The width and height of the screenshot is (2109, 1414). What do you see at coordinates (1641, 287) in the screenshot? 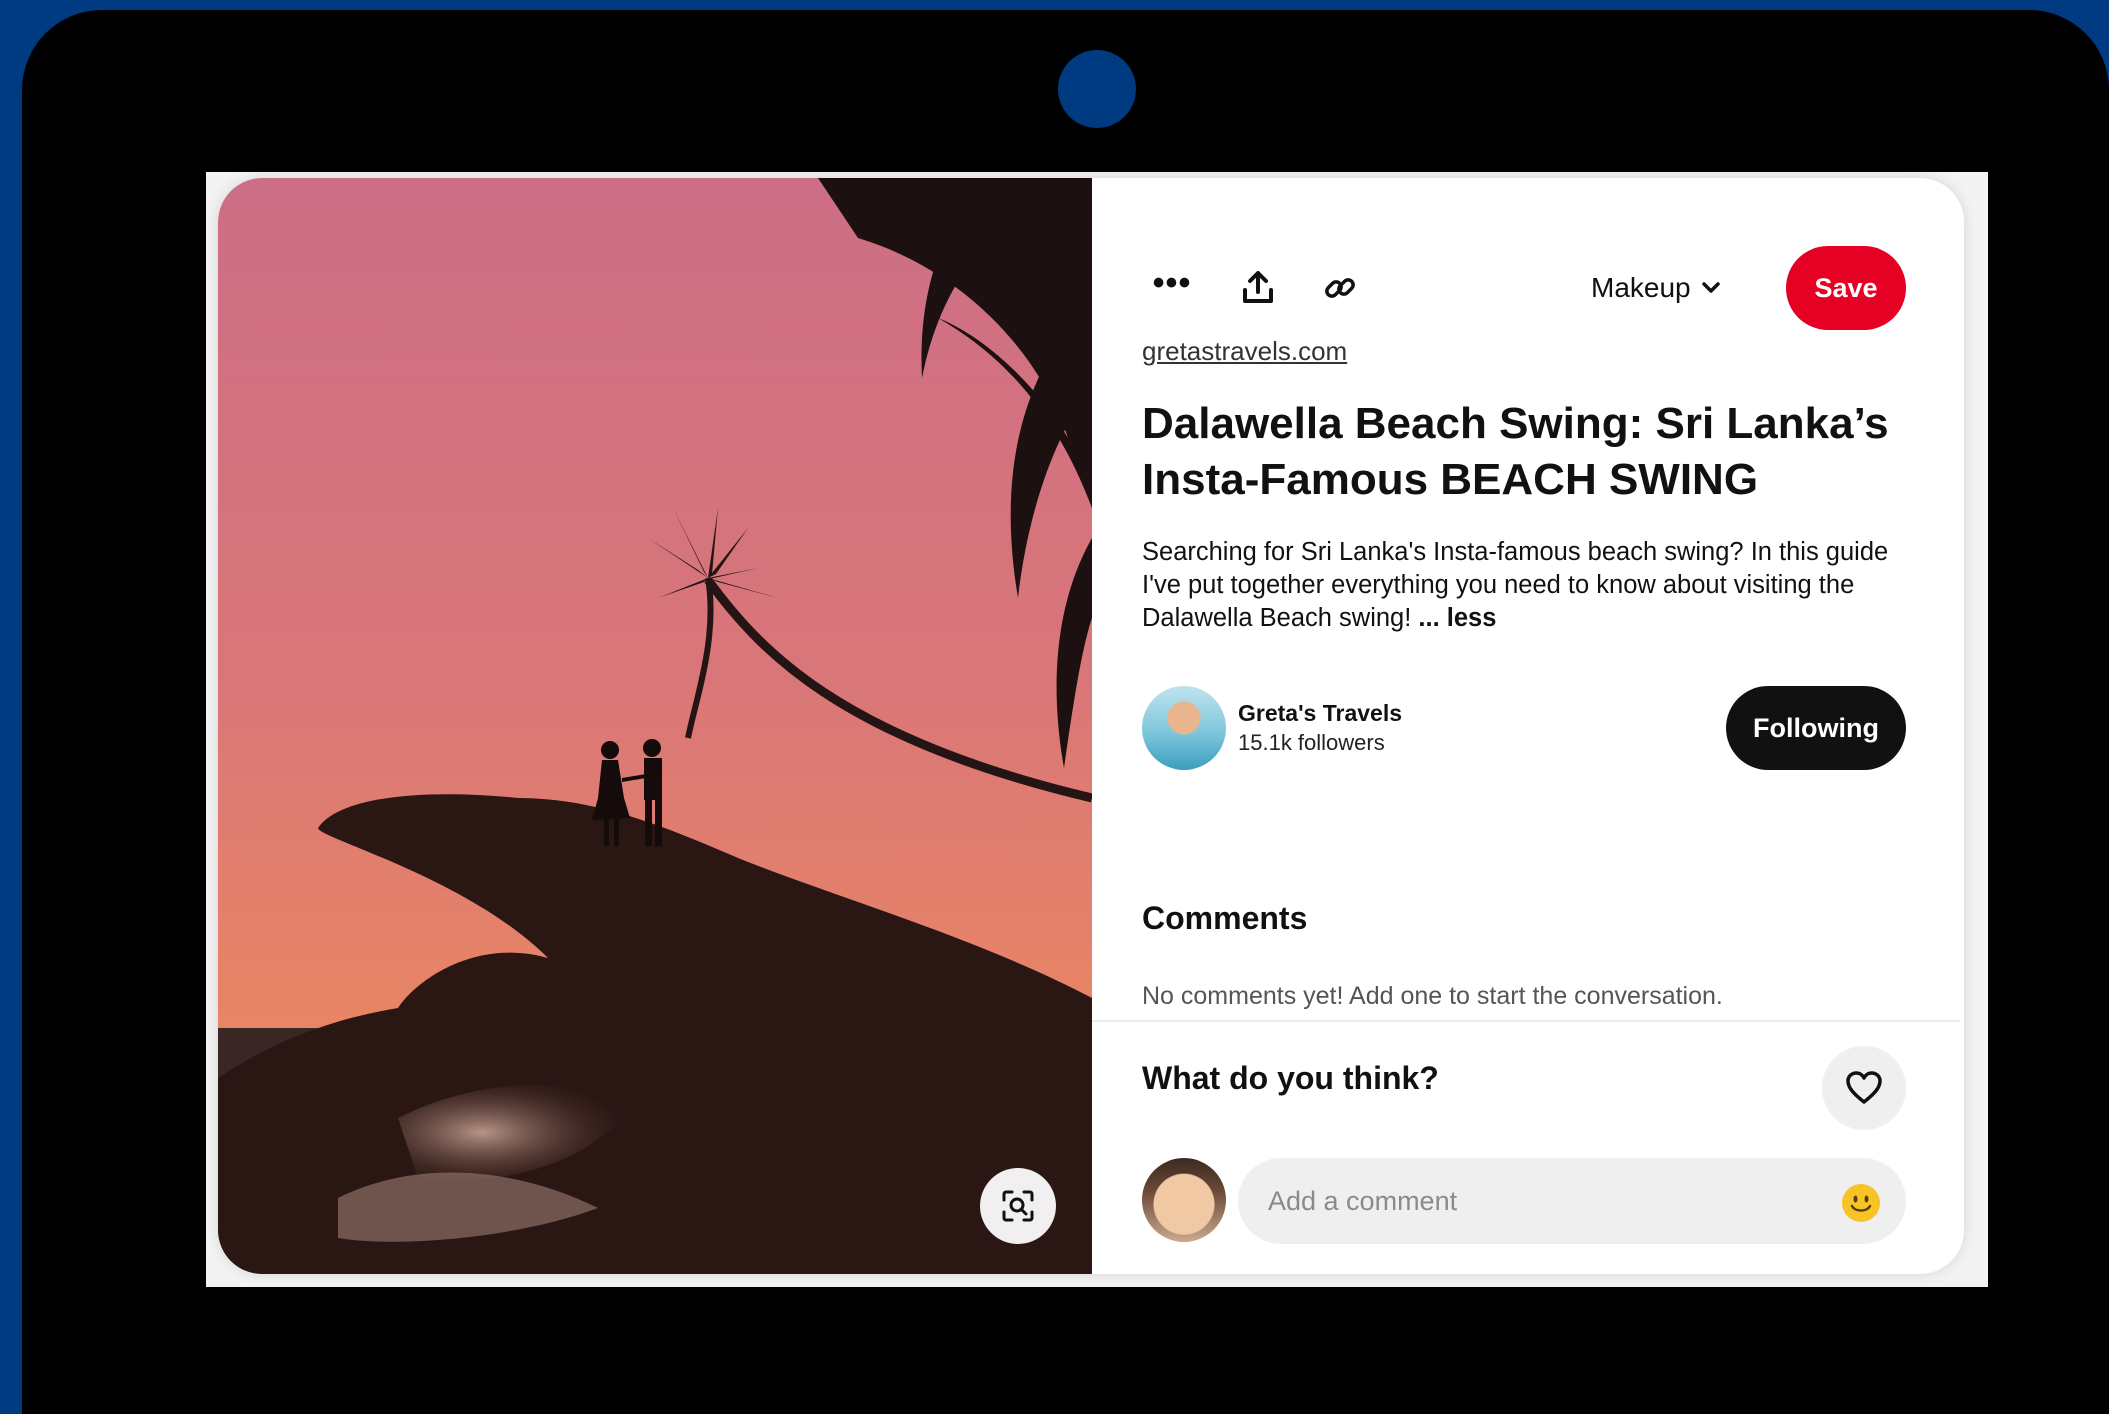
I see `board-name: Makeup` at bounding box center [1641, 287].